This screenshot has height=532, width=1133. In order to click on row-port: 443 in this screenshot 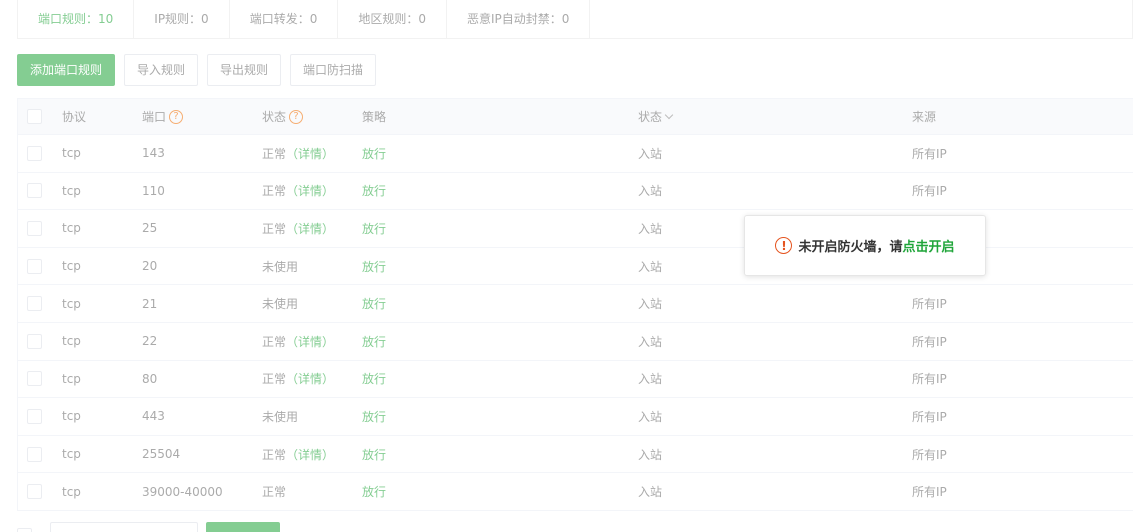, I will do `click(153, 416)`.